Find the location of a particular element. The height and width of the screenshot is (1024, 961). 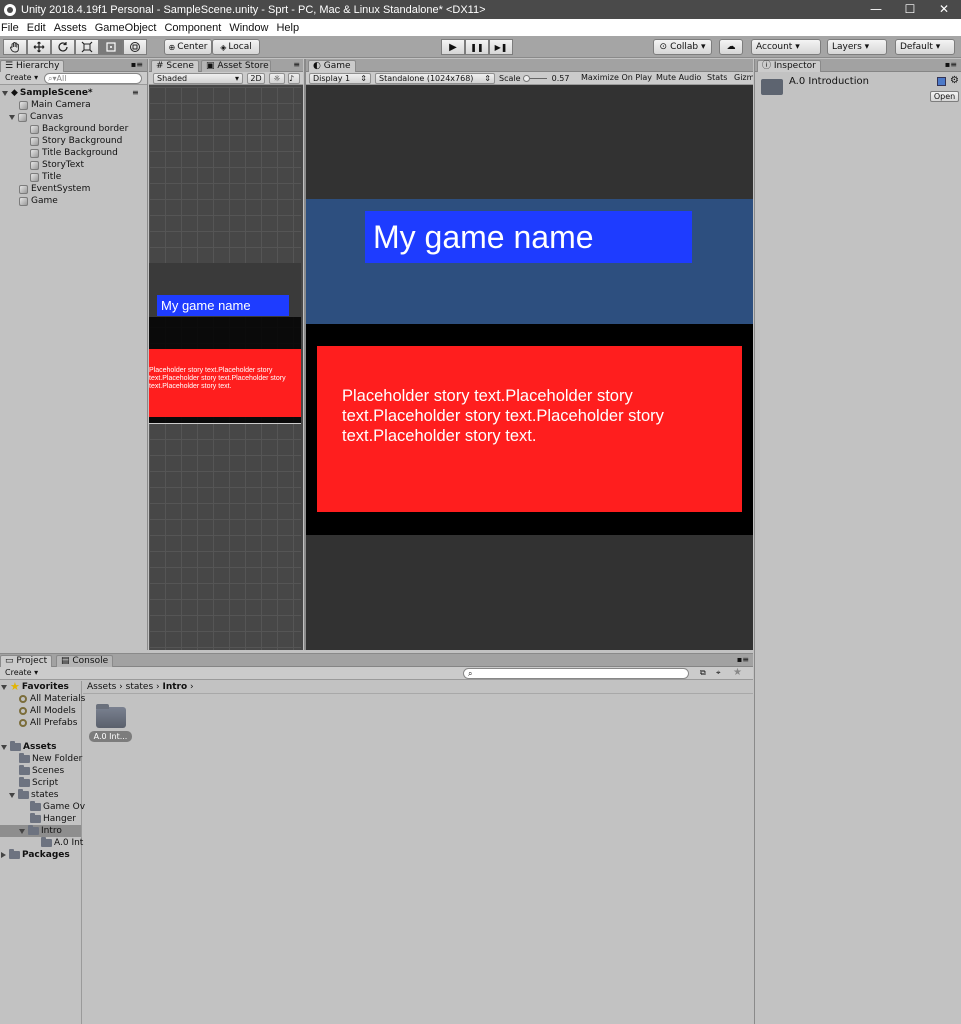

menu-help: Help is located at coordinates (289, 28).